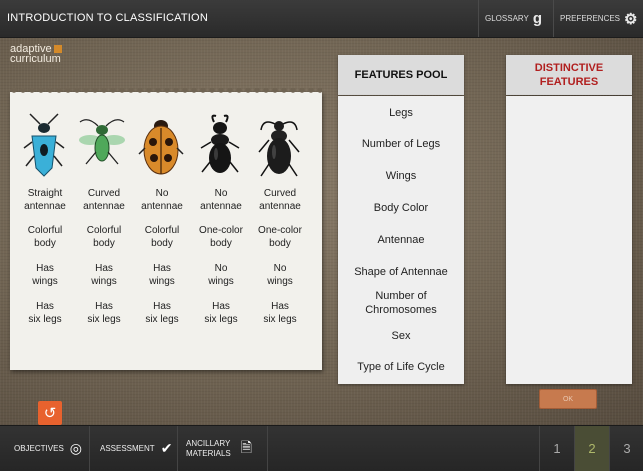 The width and height of the screenshot is (643, 471). What do you see at coordinates (221, 313) in the screenshot?
I see `trait-legs-4: Has six legs` at bounding box center [221, 313].